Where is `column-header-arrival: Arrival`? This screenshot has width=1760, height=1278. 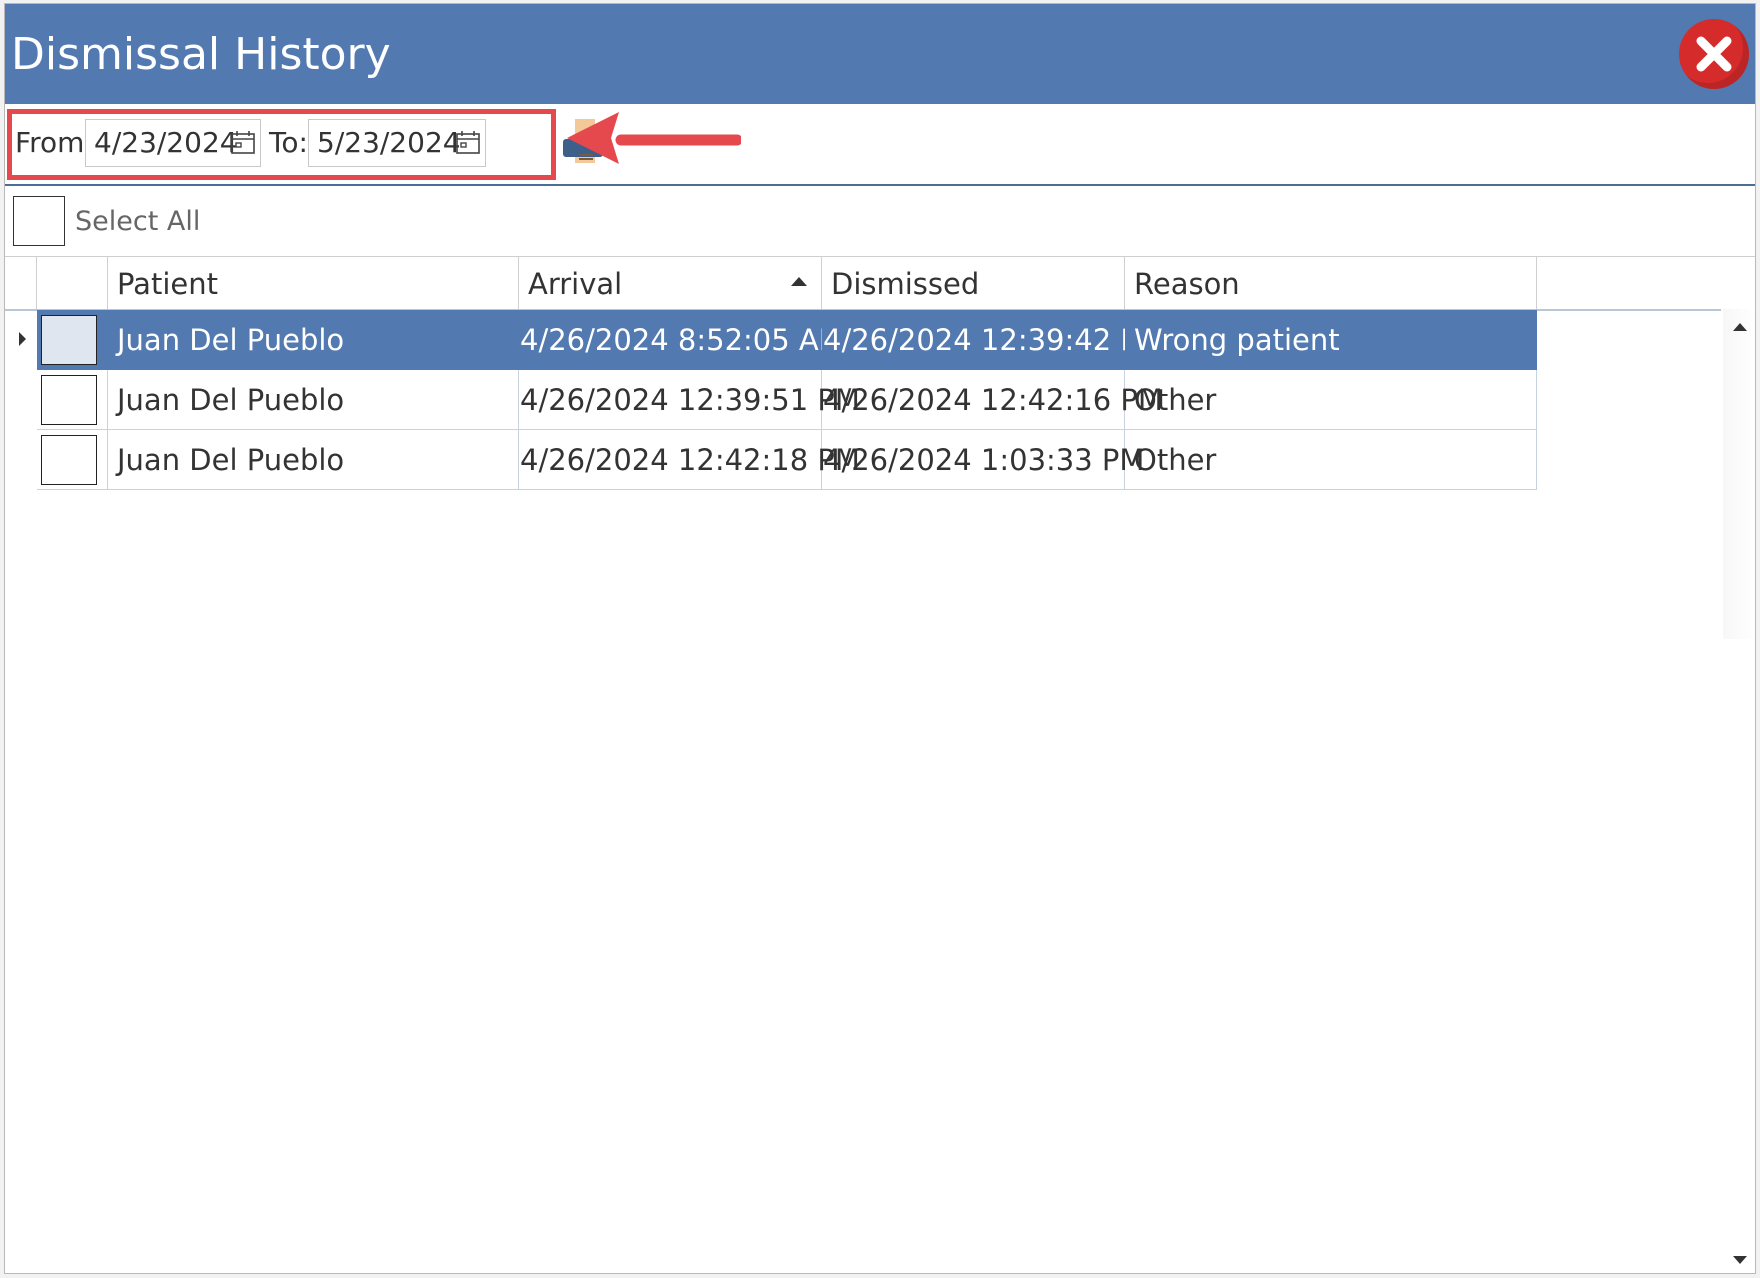 column-header-arrival: Arrival is located at coordinates (670, 283).